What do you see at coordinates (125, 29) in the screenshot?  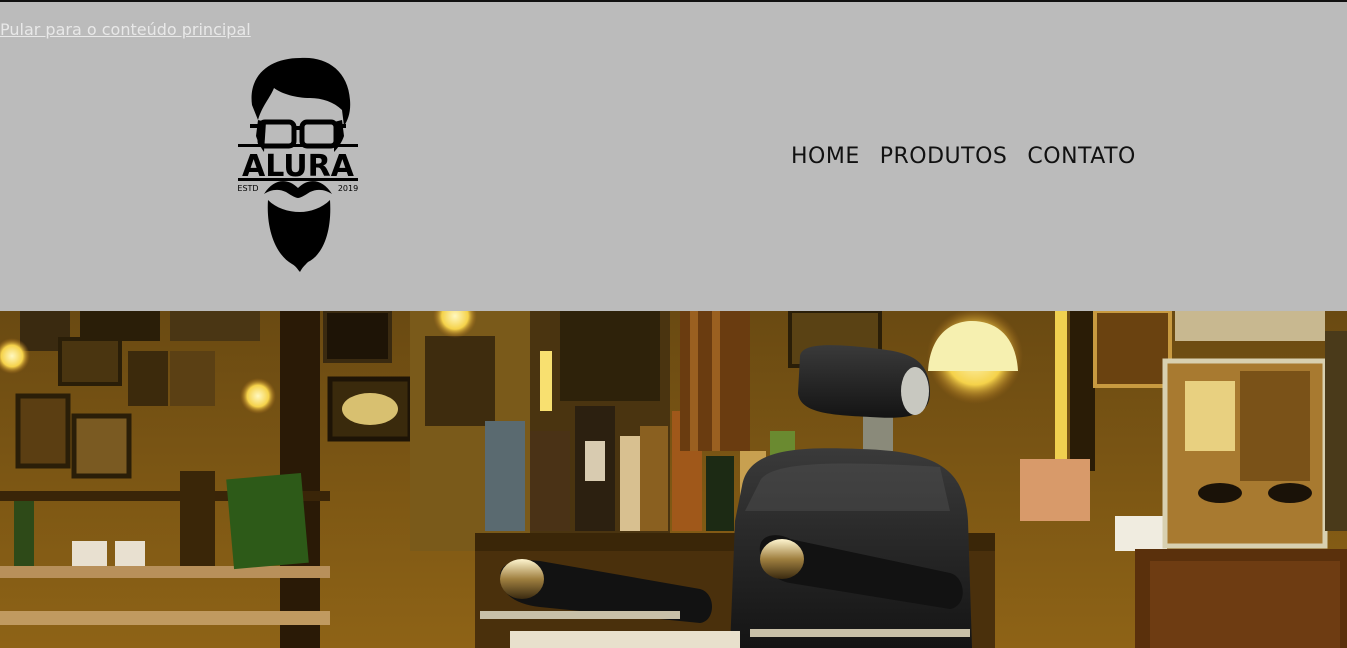 I see `skip-to-content-link: Pular para o conteúdo principal` at bounding box center [125, 29].